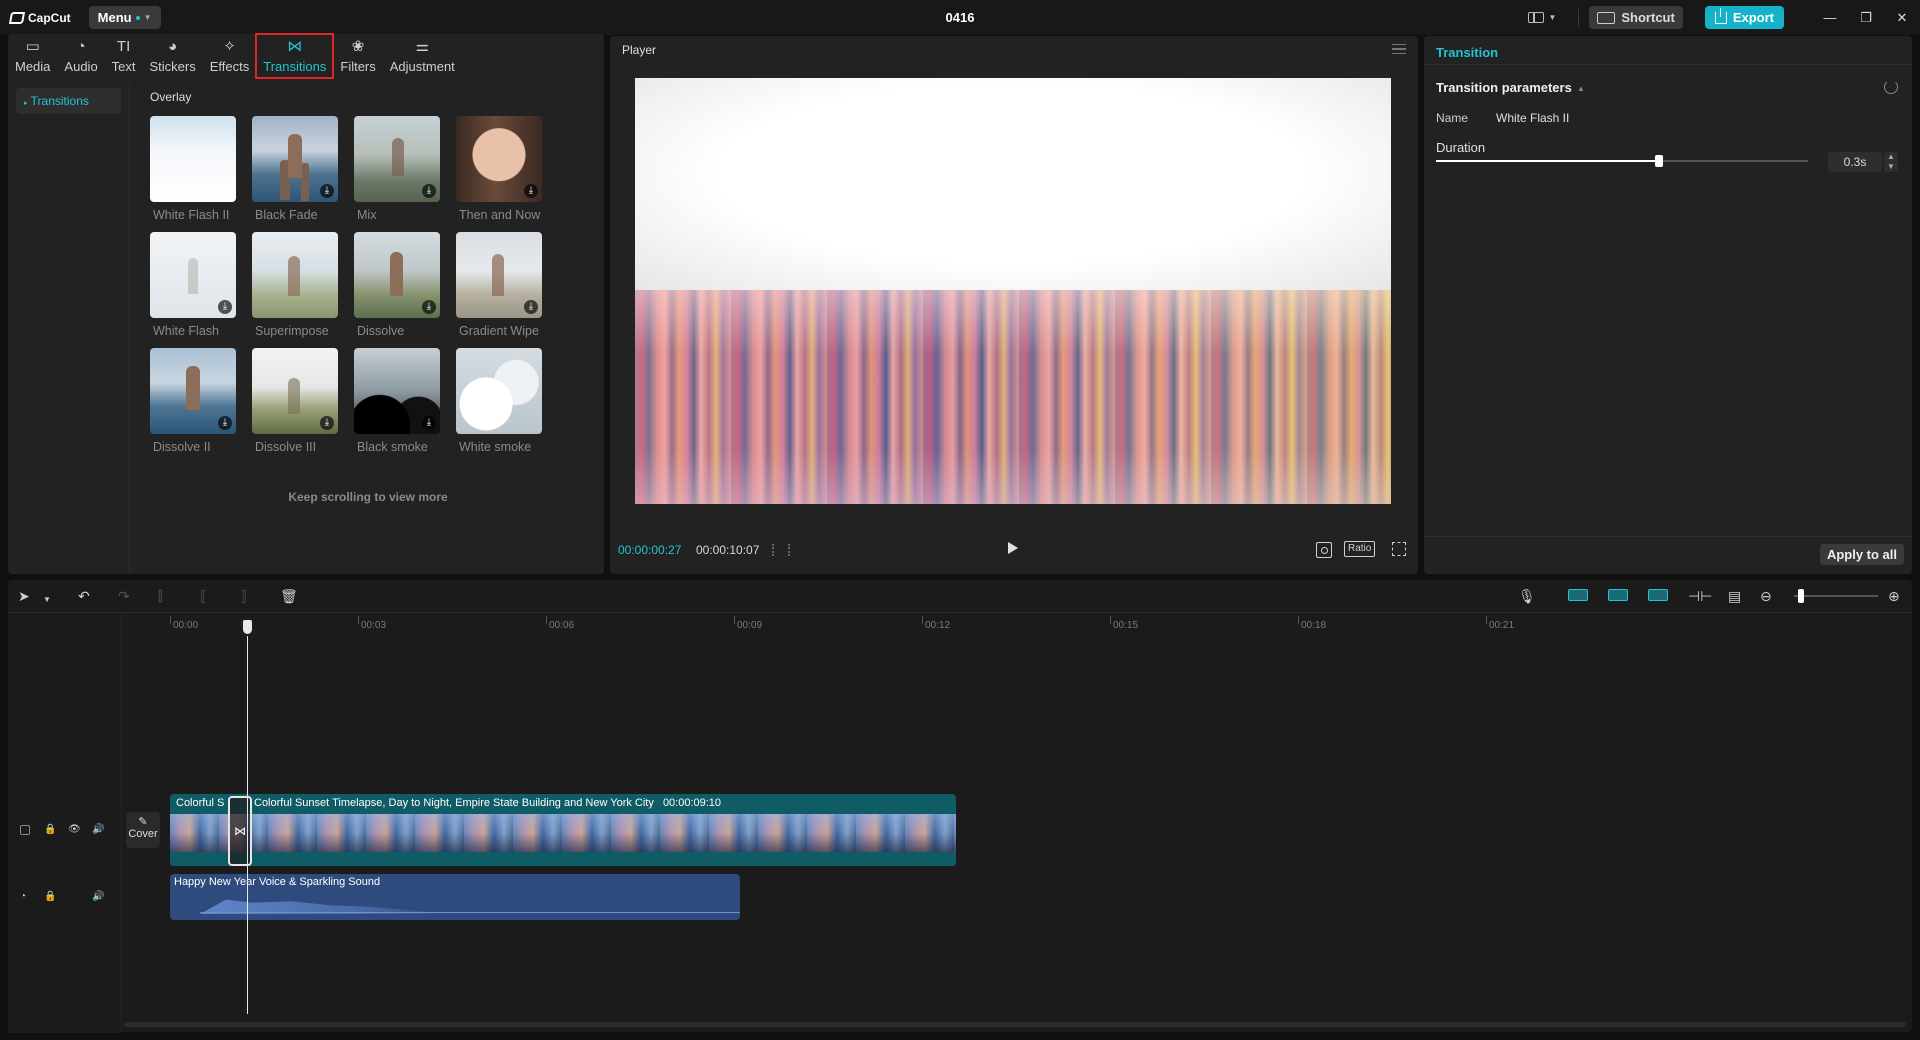 The height and width of the screenshot is (1040, 1920). I want to click on transition-item: ⤓ Dissolve III, so click(295, 401).